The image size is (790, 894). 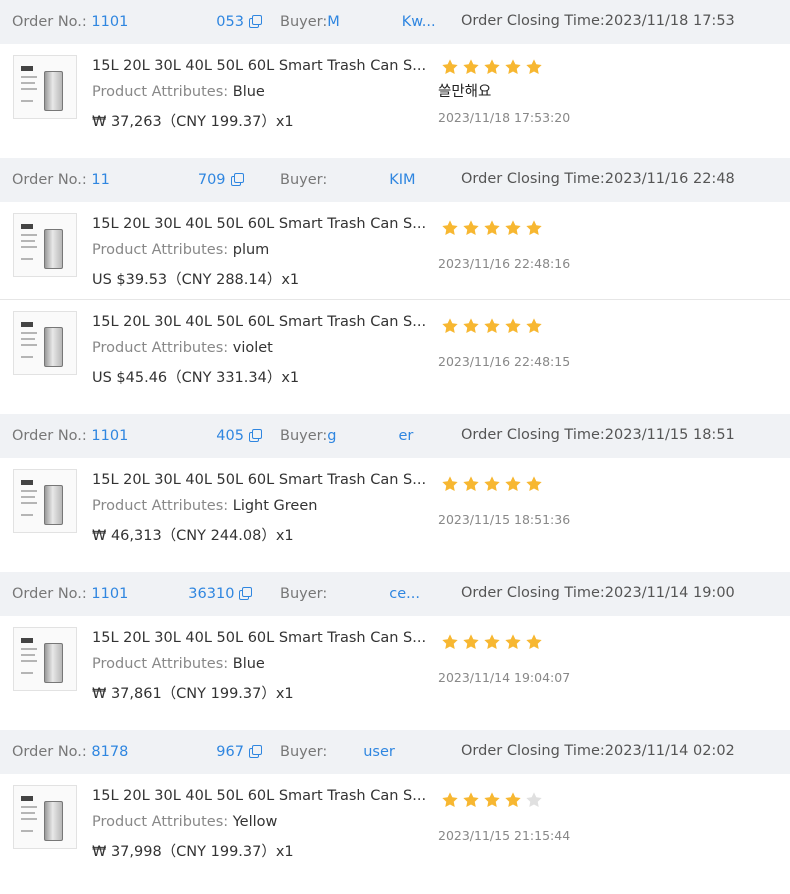 I want to click on buyer-name: g er, so click(x=370, y=435).